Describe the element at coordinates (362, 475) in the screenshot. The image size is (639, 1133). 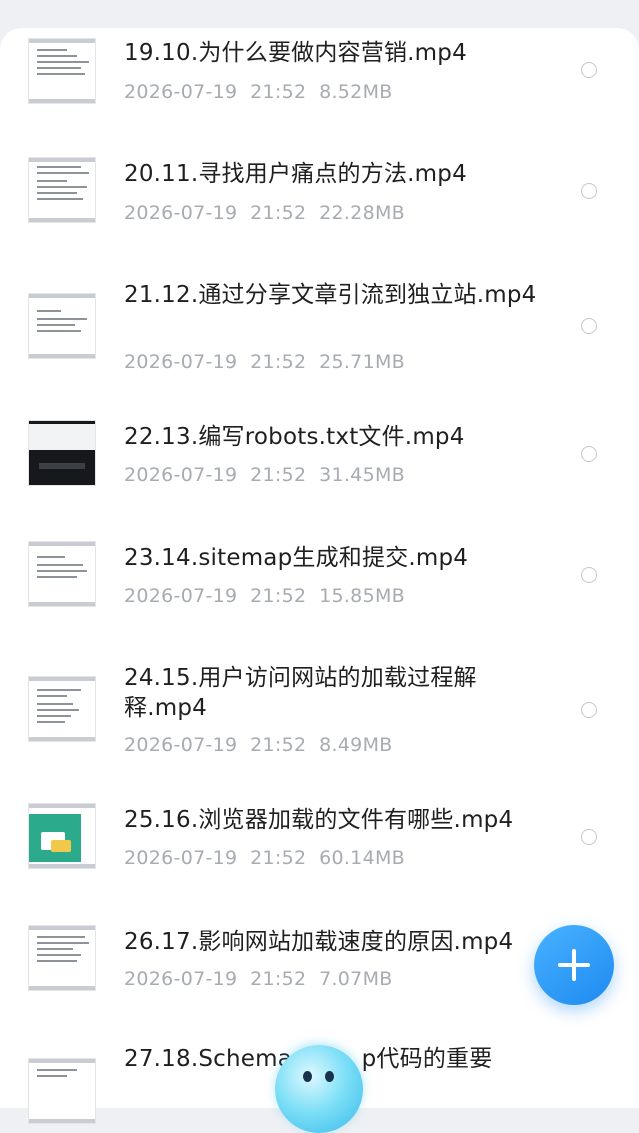
I see `file-size: 31.45MB` at that location.